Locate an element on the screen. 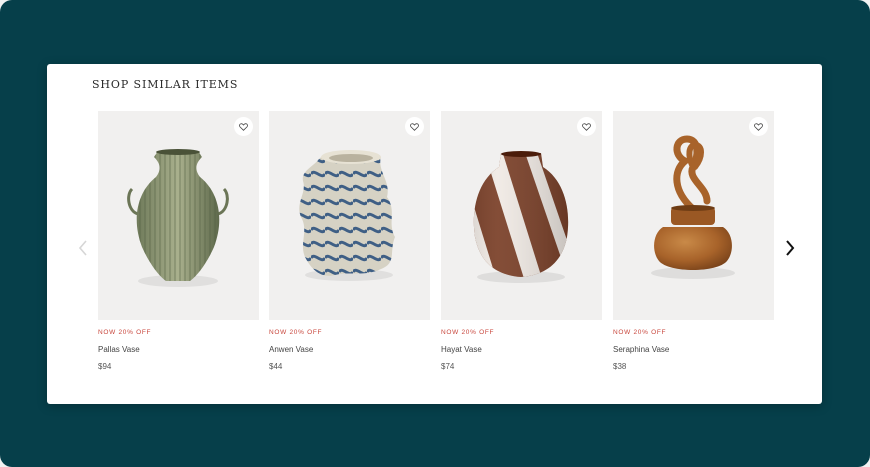 The image size is (870, 467). product-price: $74 is located at coordinates (448, 366).